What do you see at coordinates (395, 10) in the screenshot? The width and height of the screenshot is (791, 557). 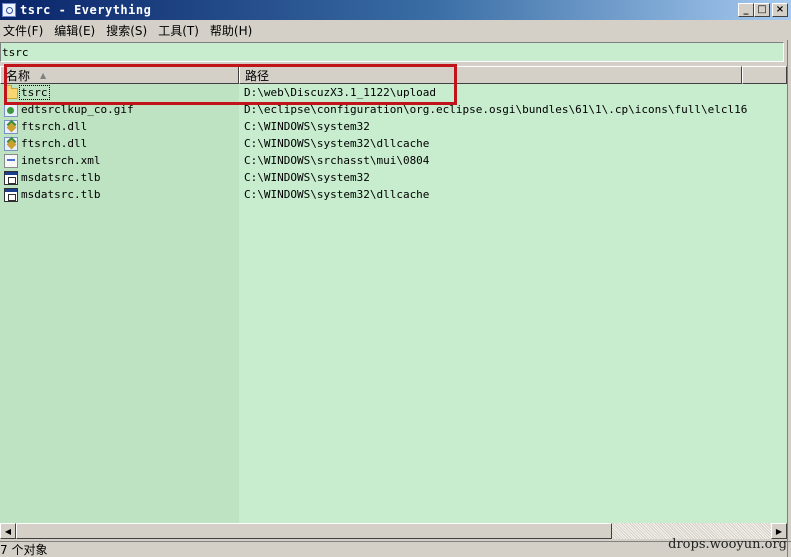 I see `title-bar: tsrc - Everything _ □ ×` at bounding box center [395, 10].